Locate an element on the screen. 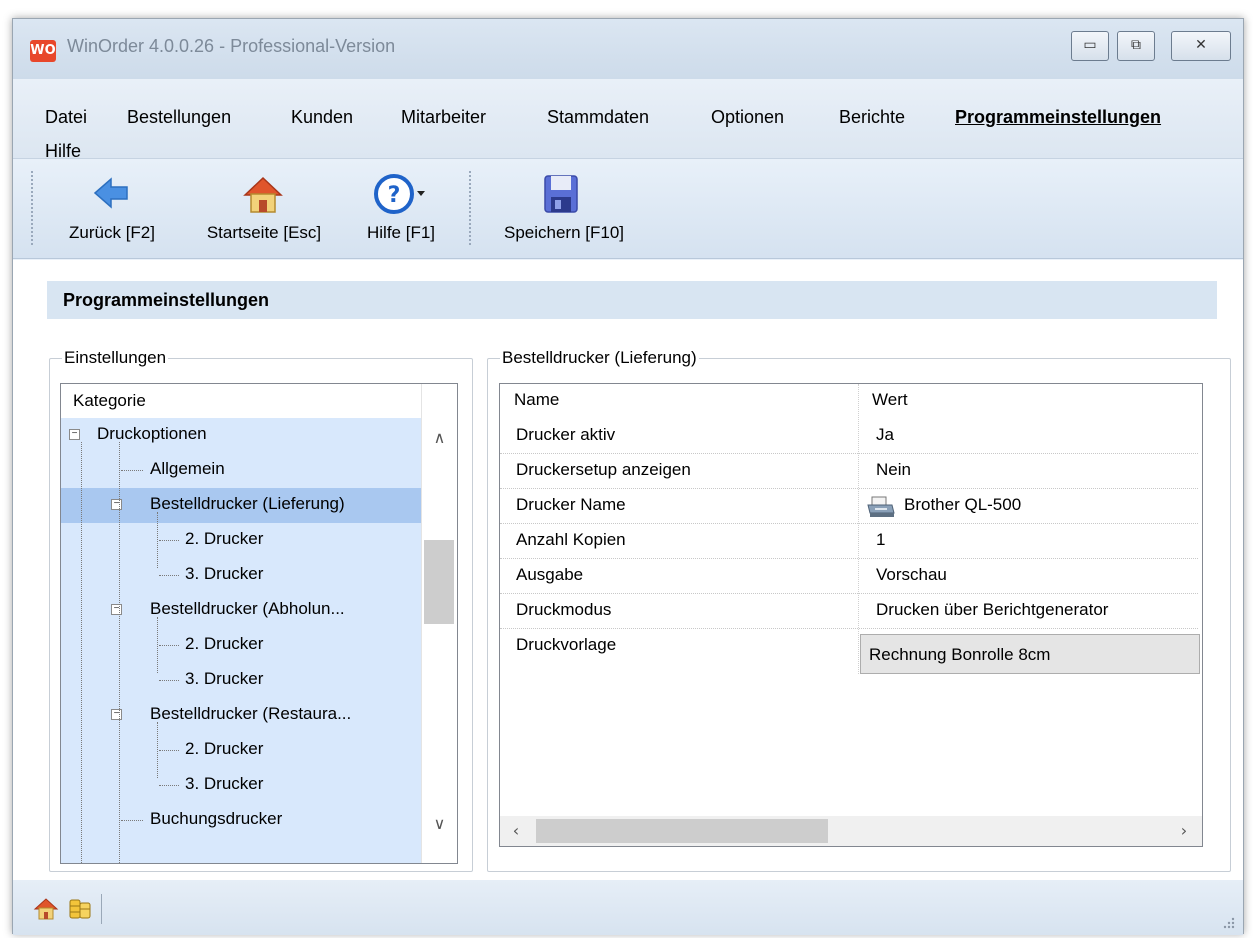 The height and width of the screenshot is (938, 1253). tree-item-buchungsdrucker: Buchungsdrucker is located at coordinates (241, 833).